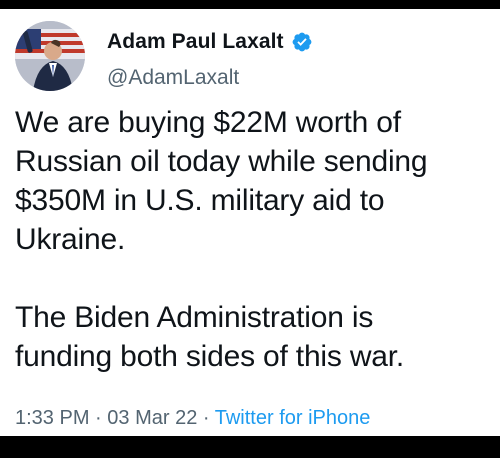 This screenshot has height=458, width=500. I want to click on profile-avatar, so click(50, 56).